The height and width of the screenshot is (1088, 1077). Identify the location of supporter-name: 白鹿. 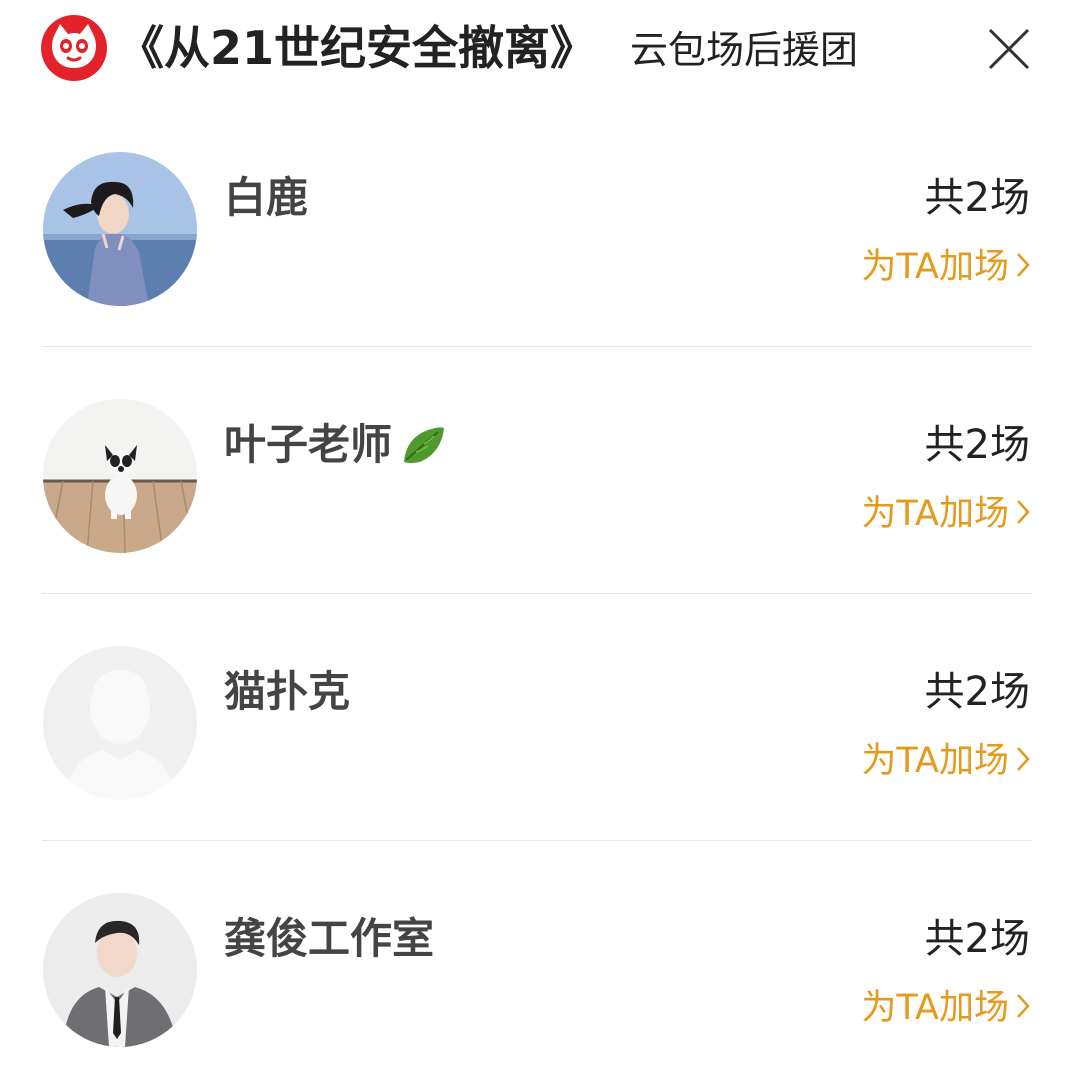
(266, 197).